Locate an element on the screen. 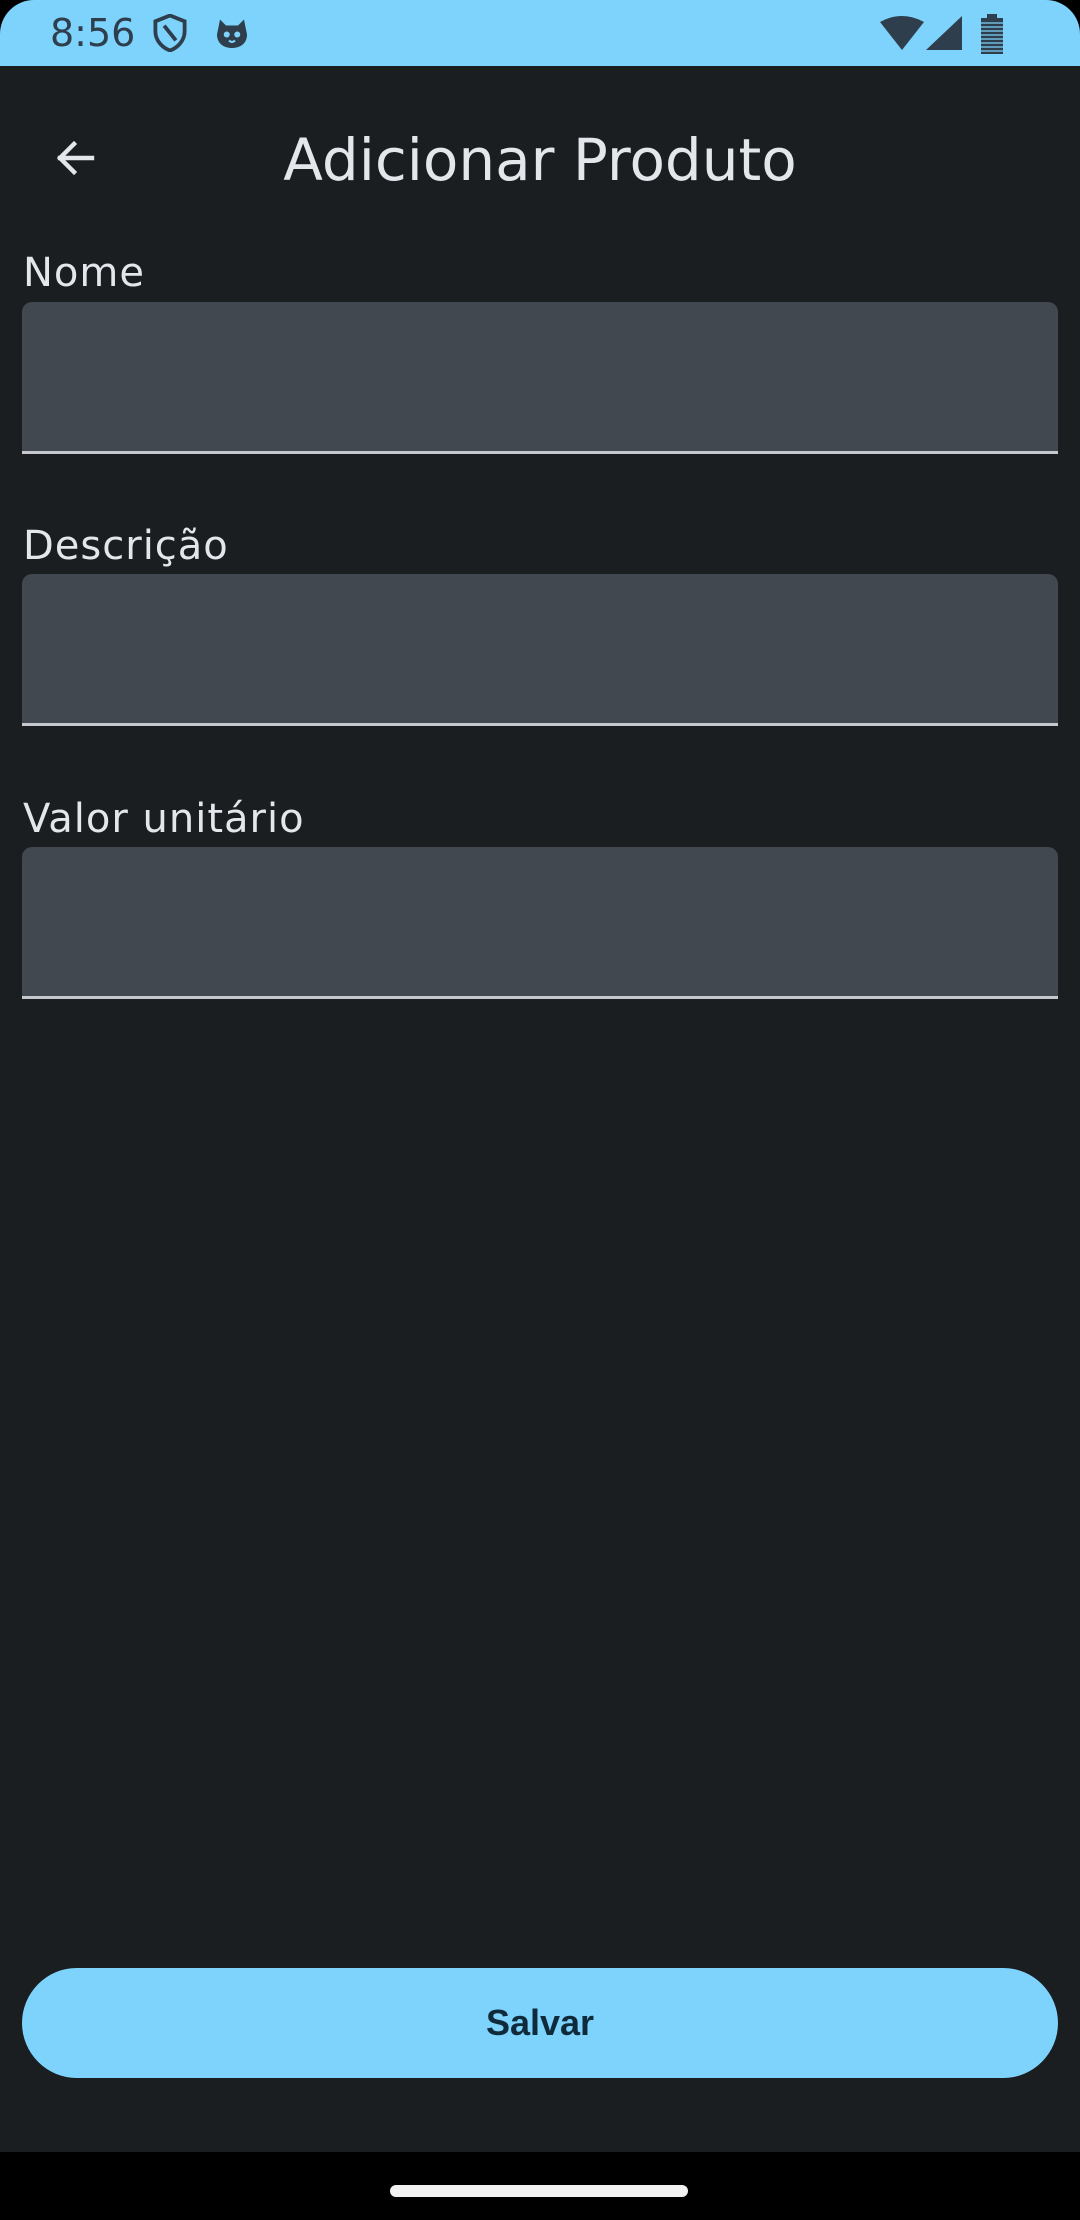 Image resolution: width=1080 pixels, height=2220 pixels. status-bar: 8:56 is located at coordinates (540, 33).